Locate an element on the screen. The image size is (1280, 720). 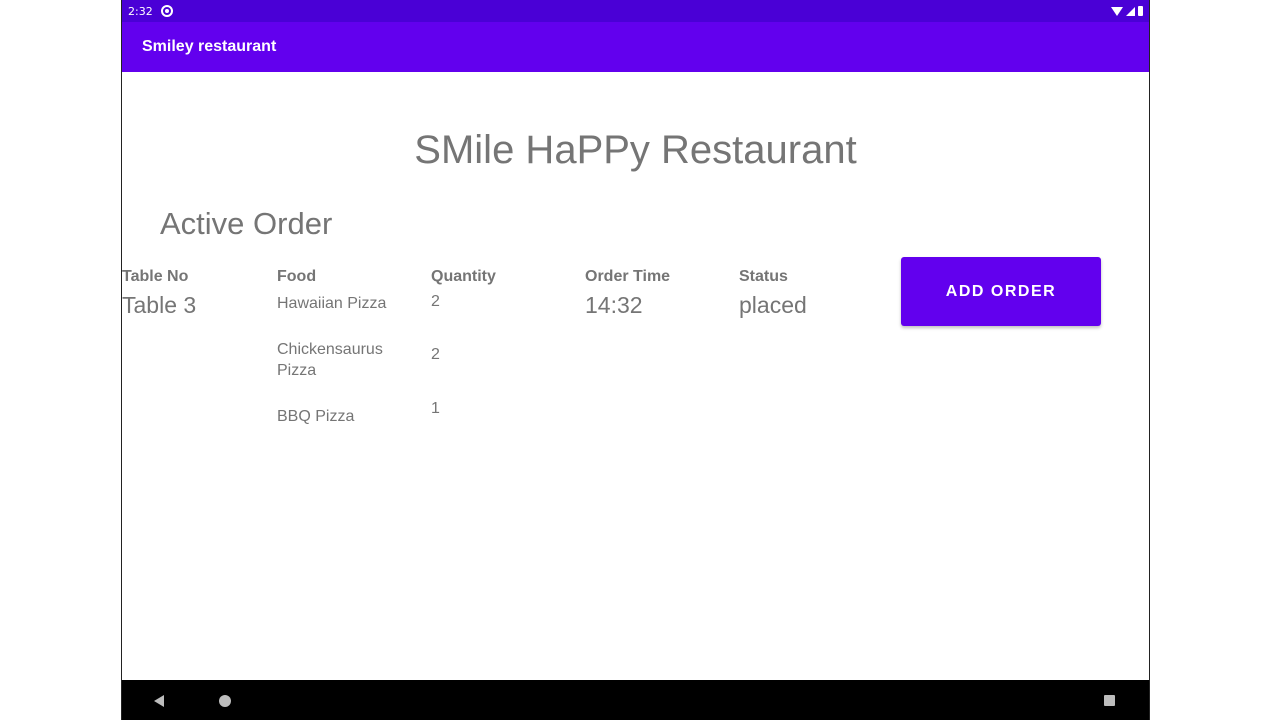
home-icon is located at coordinates (225, 701).